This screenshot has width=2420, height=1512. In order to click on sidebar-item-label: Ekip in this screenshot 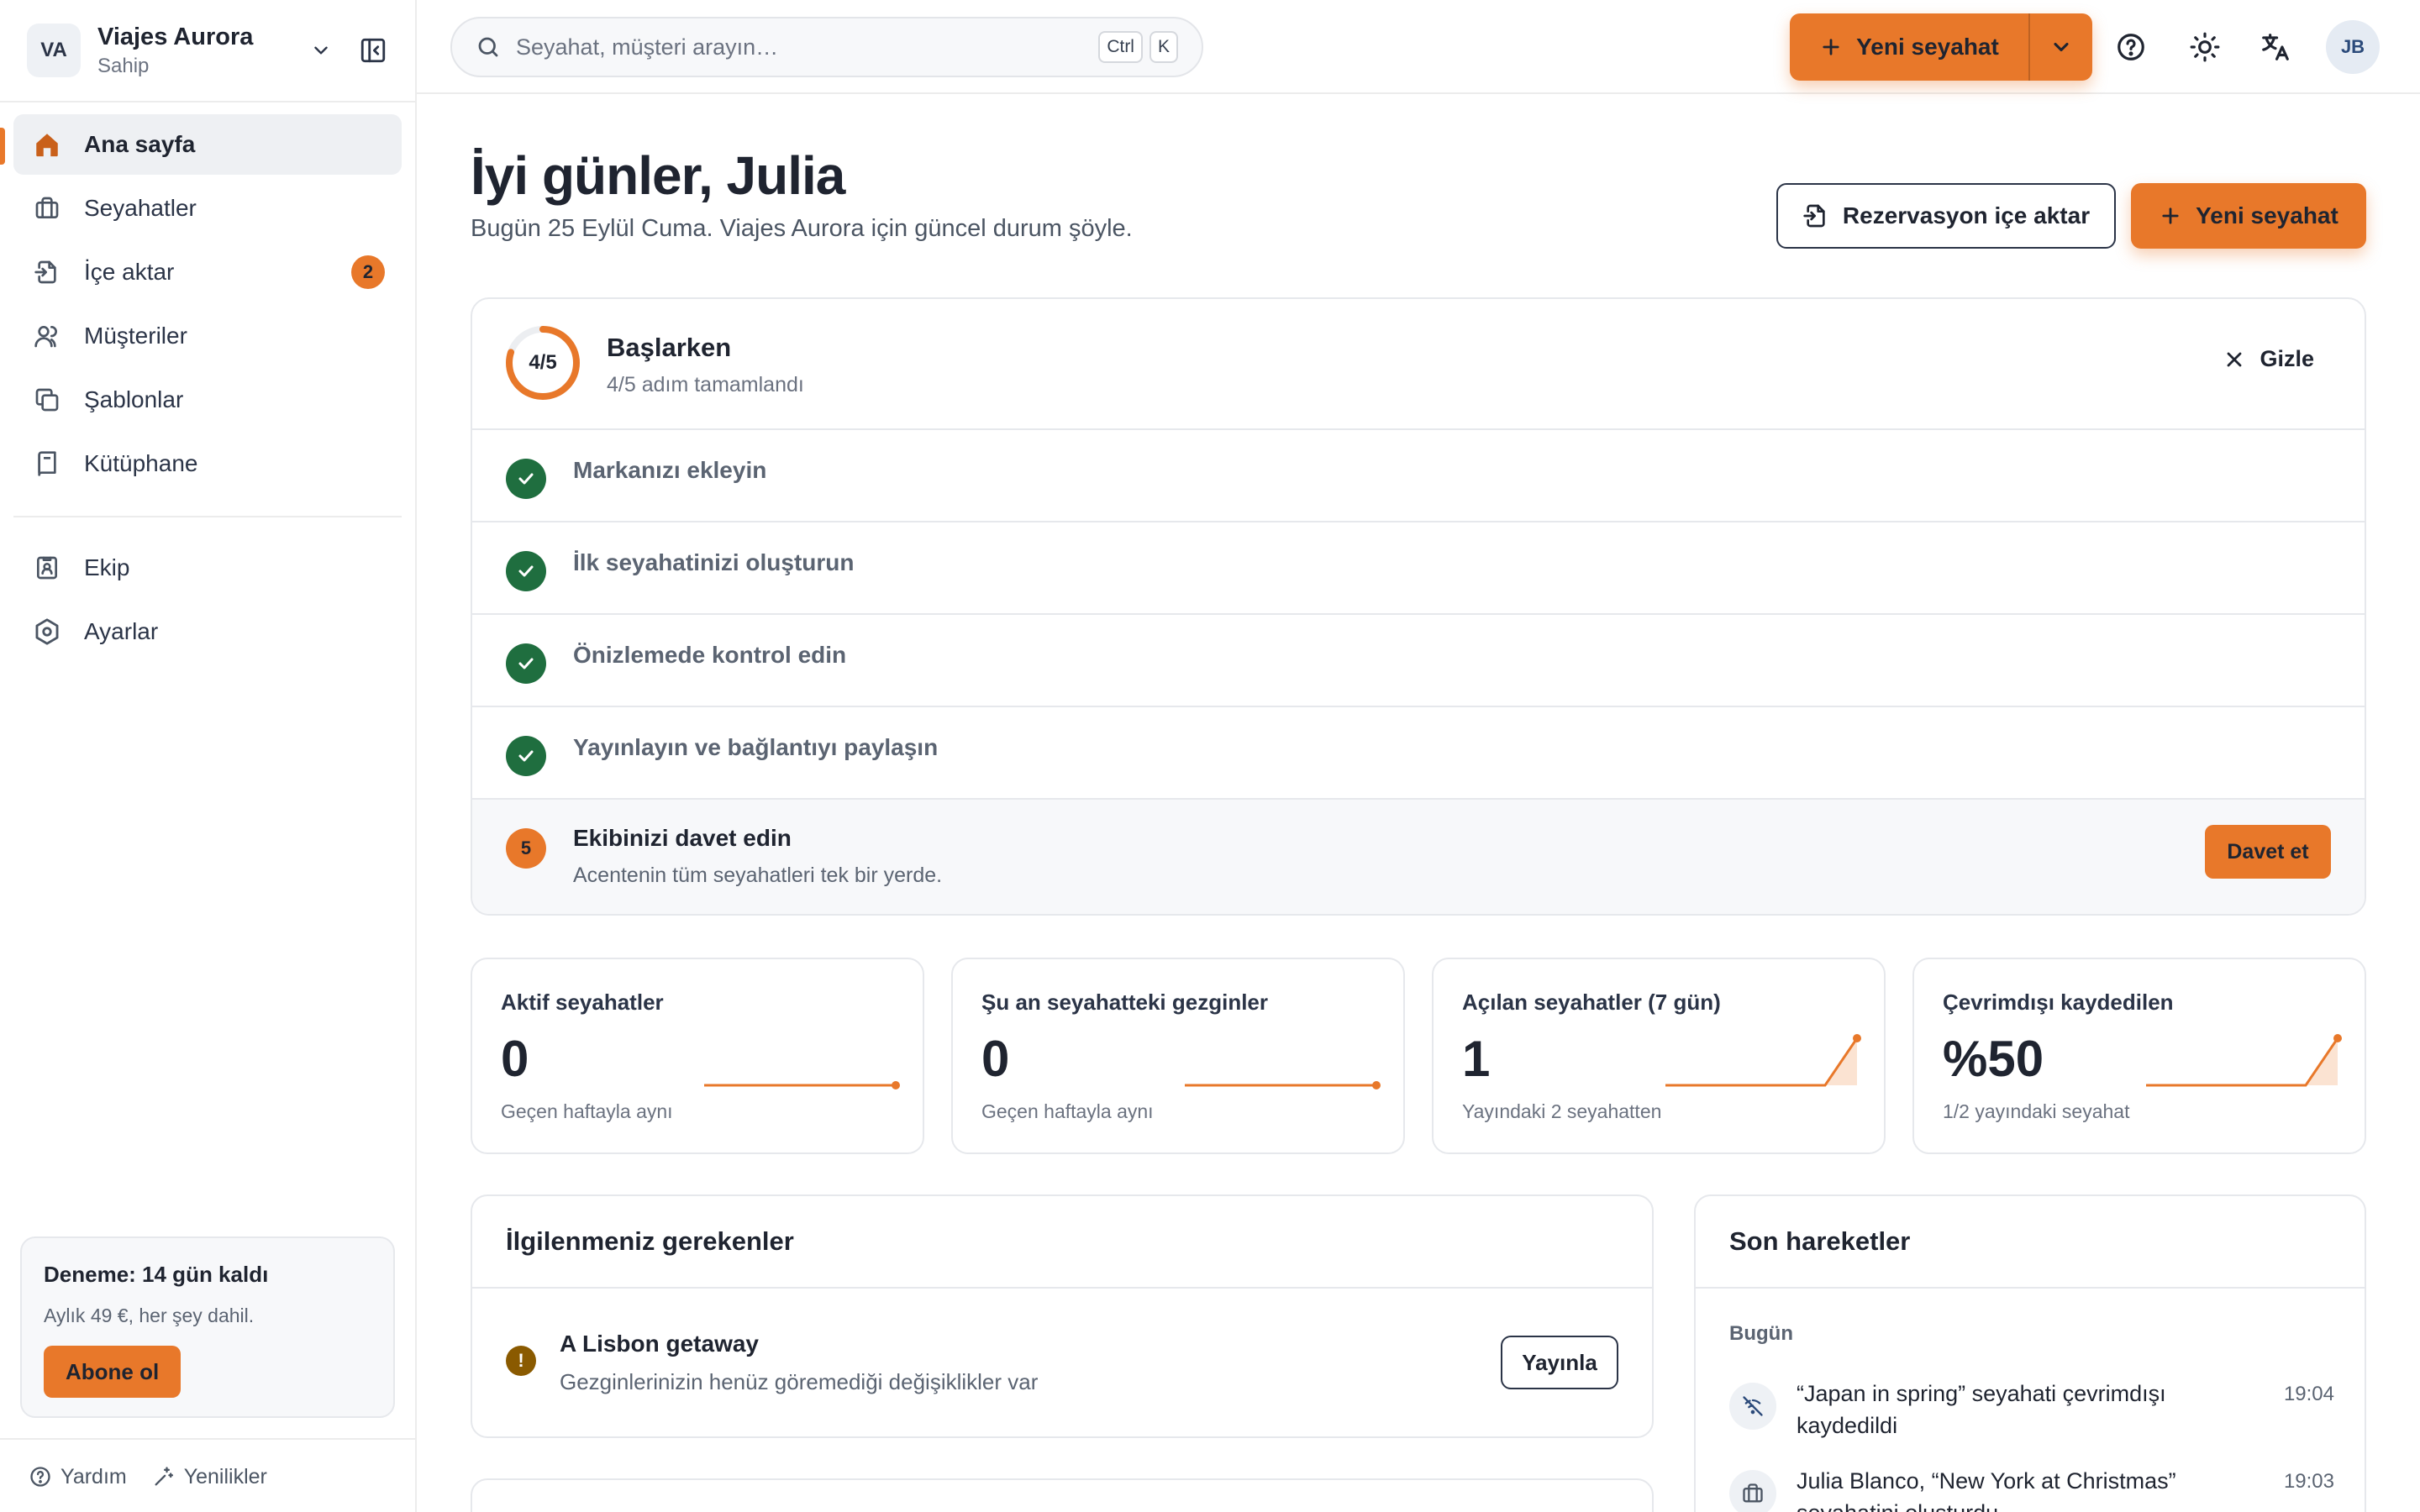, I will do `click(107, 567)`.